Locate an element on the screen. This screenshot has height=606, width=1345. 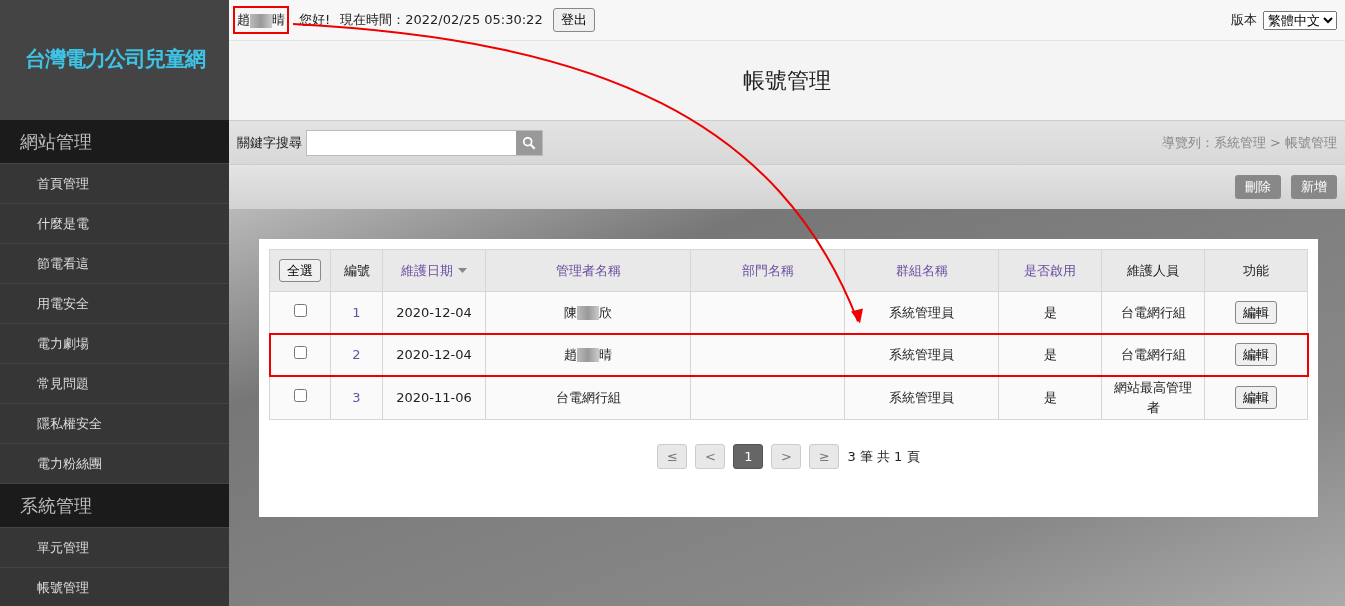
search-icon is located at coordinates (529, 142).